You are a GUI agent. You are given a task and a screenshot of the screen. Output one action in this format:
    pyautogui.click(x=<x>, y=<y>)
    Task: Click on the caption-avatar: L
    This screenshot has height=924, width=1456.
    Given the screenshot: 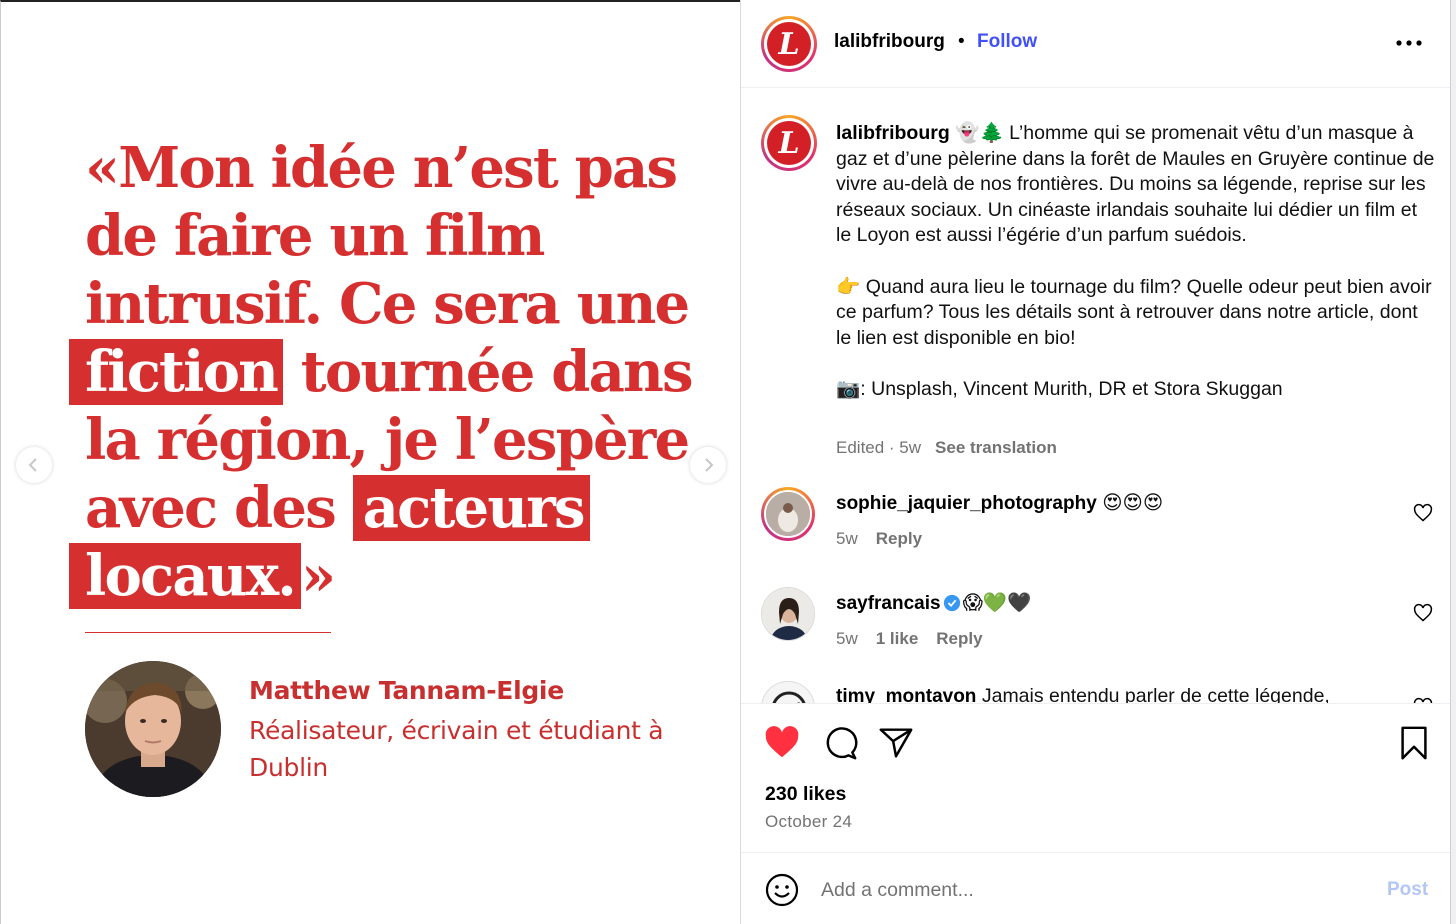 What is the action you would take?
    pyautogui.click(x=789, y=143)
    